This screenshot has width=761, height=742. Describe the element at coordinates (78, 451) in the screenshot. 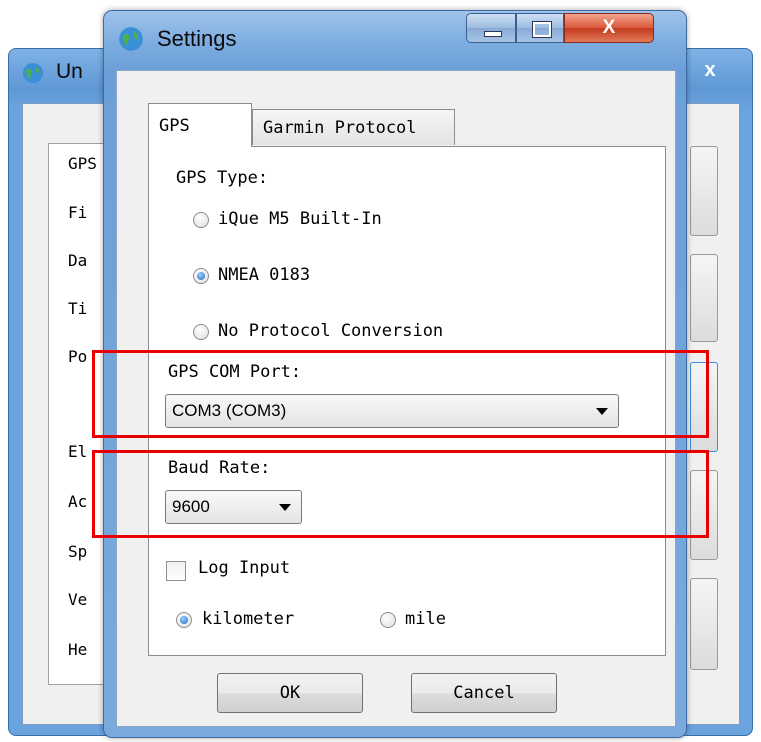

I see `background-label: El` at that location.